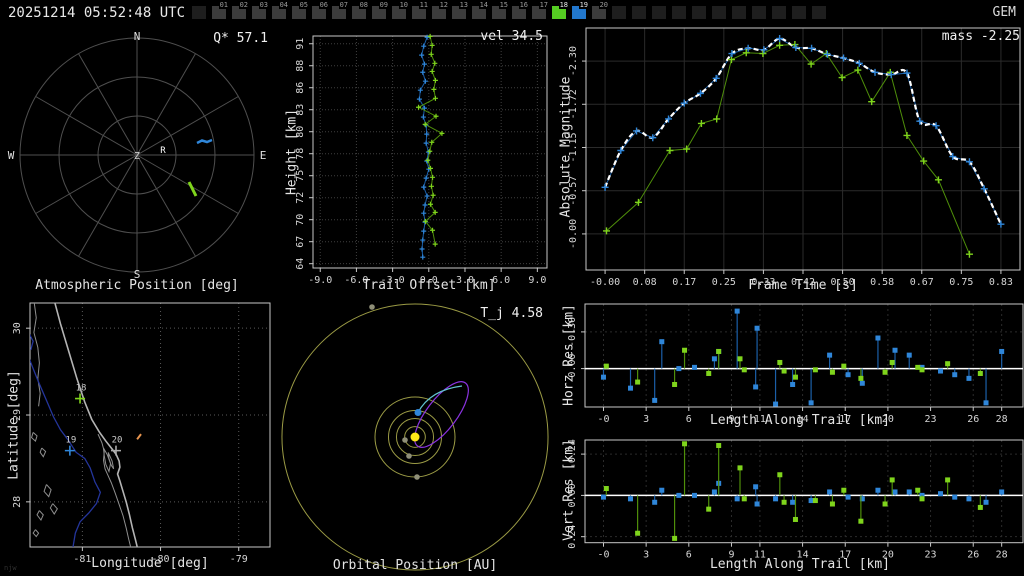 This screenshot has height=576, width=1024. What do you see at coordinates (1004, 12) in the screenshot?
I see `shower-code-label: GEM` at bounding box center [1004, 12].